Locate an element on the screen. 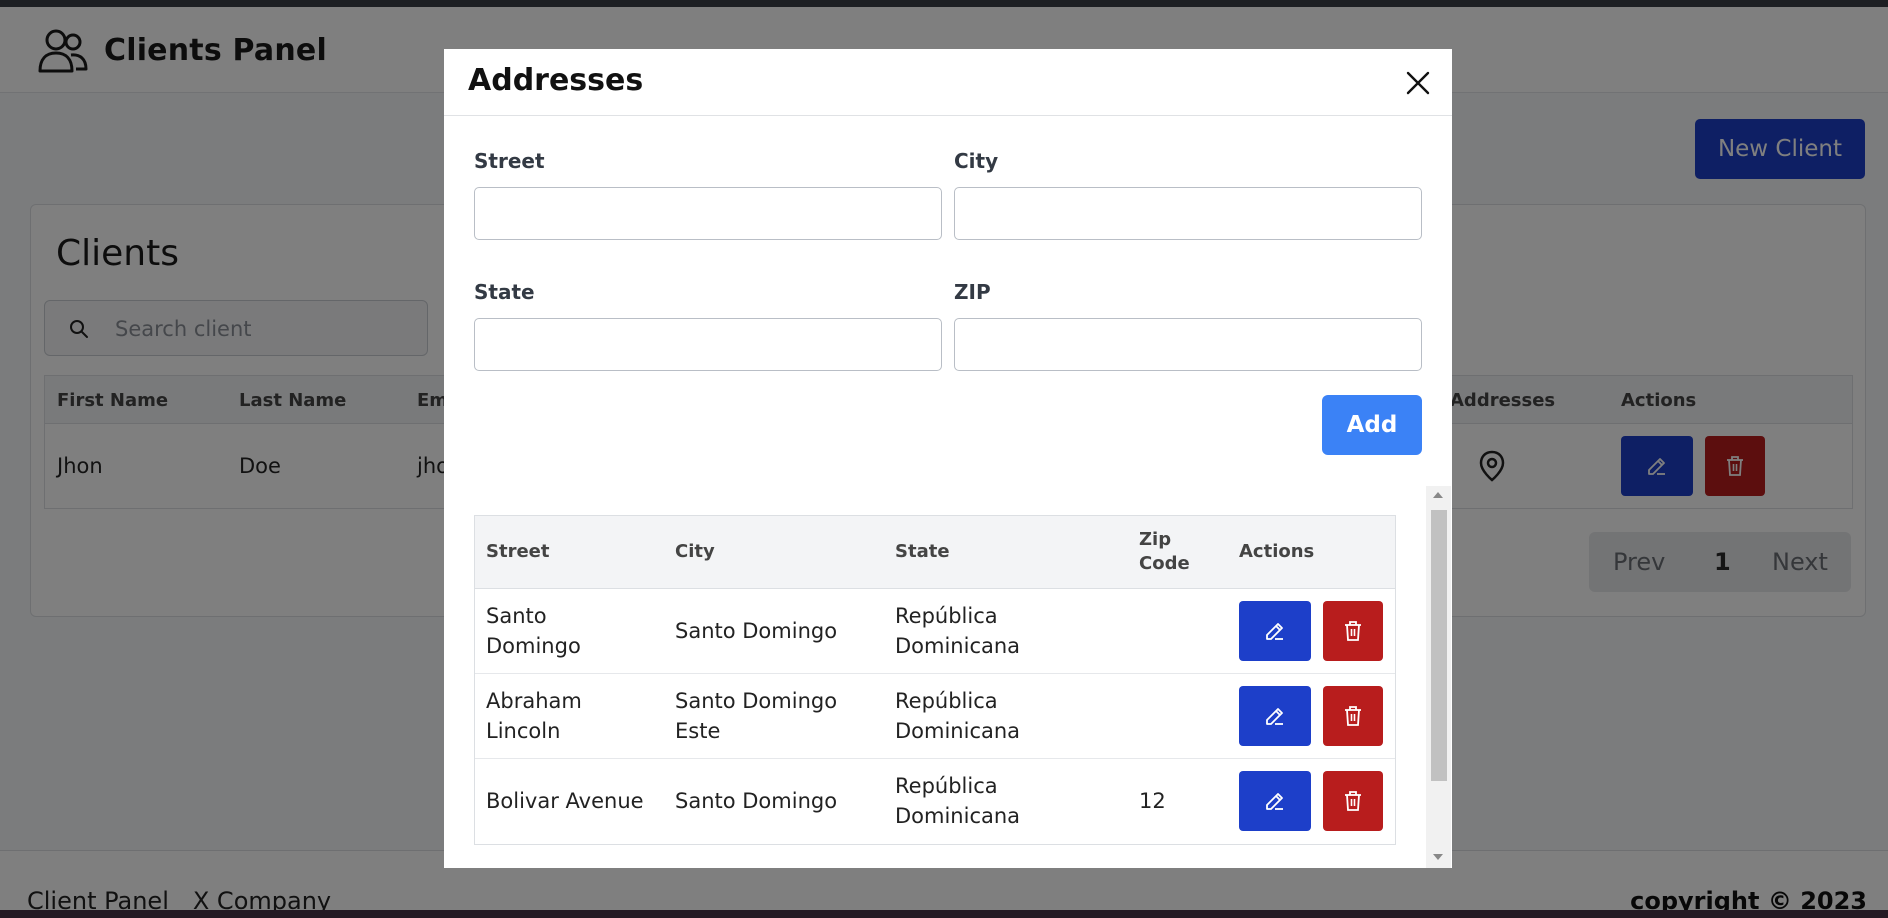 The height and width of the screenshot is (918, 1888). address-list-scrollbar is located at coordinates (1438, 677).